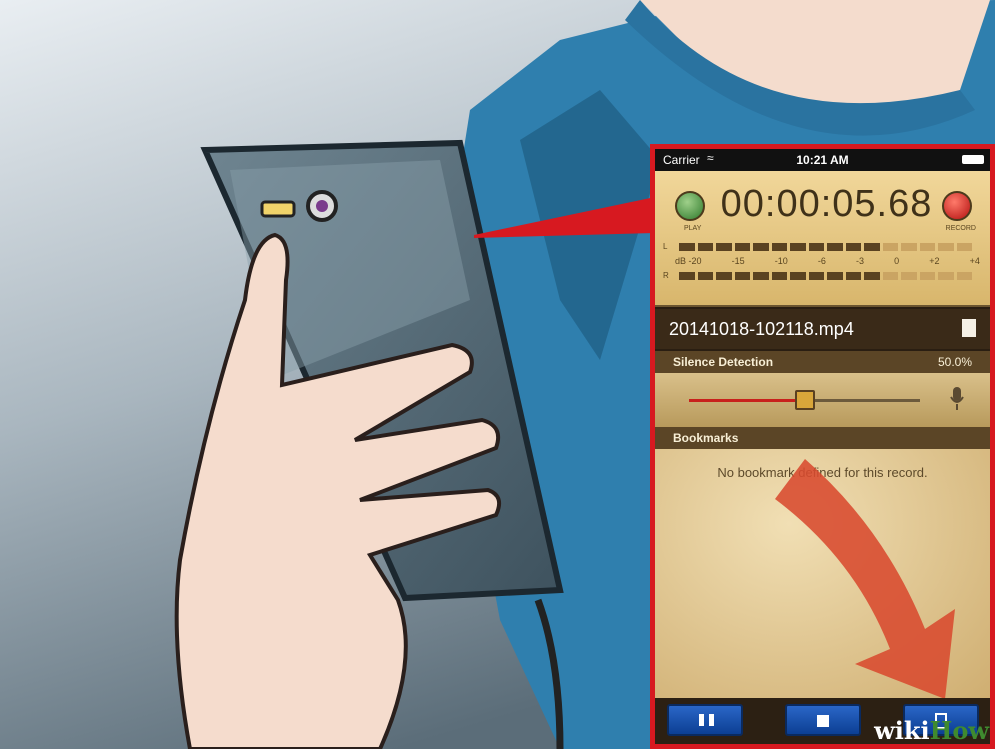  I want to click on status-bar: Carrier ≈ 10:21 AM, so click(822, 160).